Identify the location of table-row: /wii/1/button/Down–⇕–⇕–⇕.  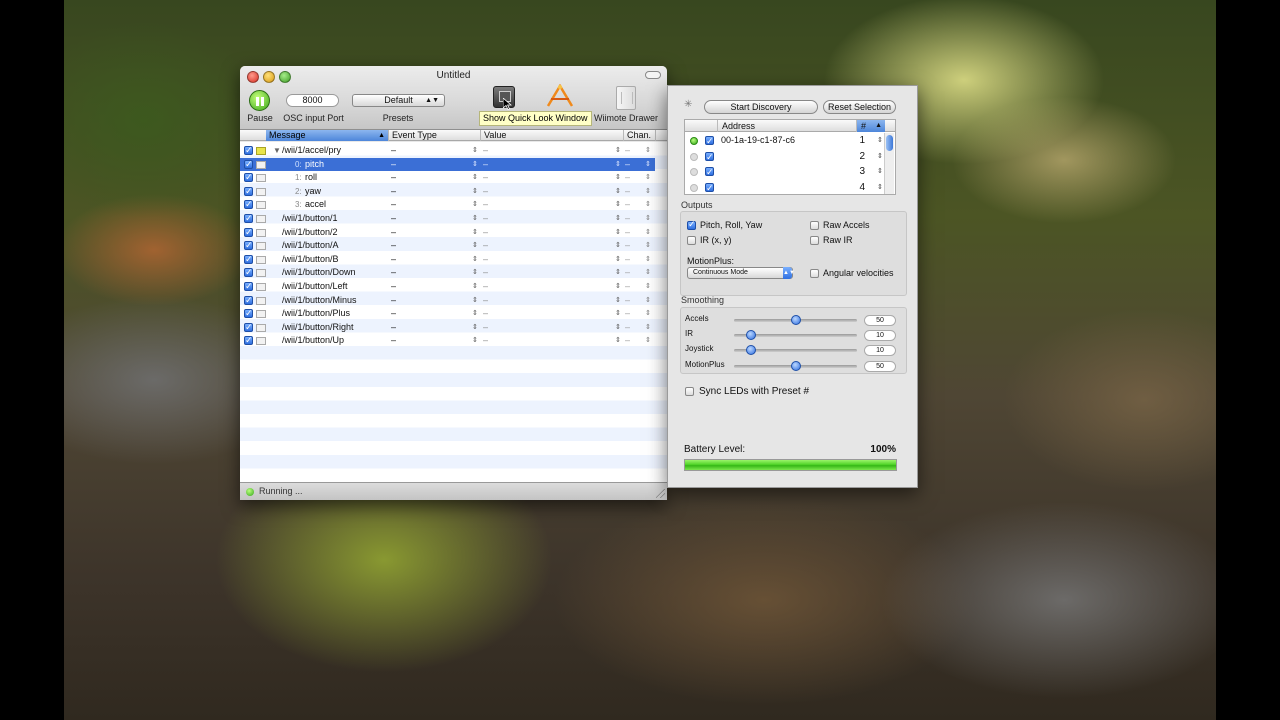
(447, 273).